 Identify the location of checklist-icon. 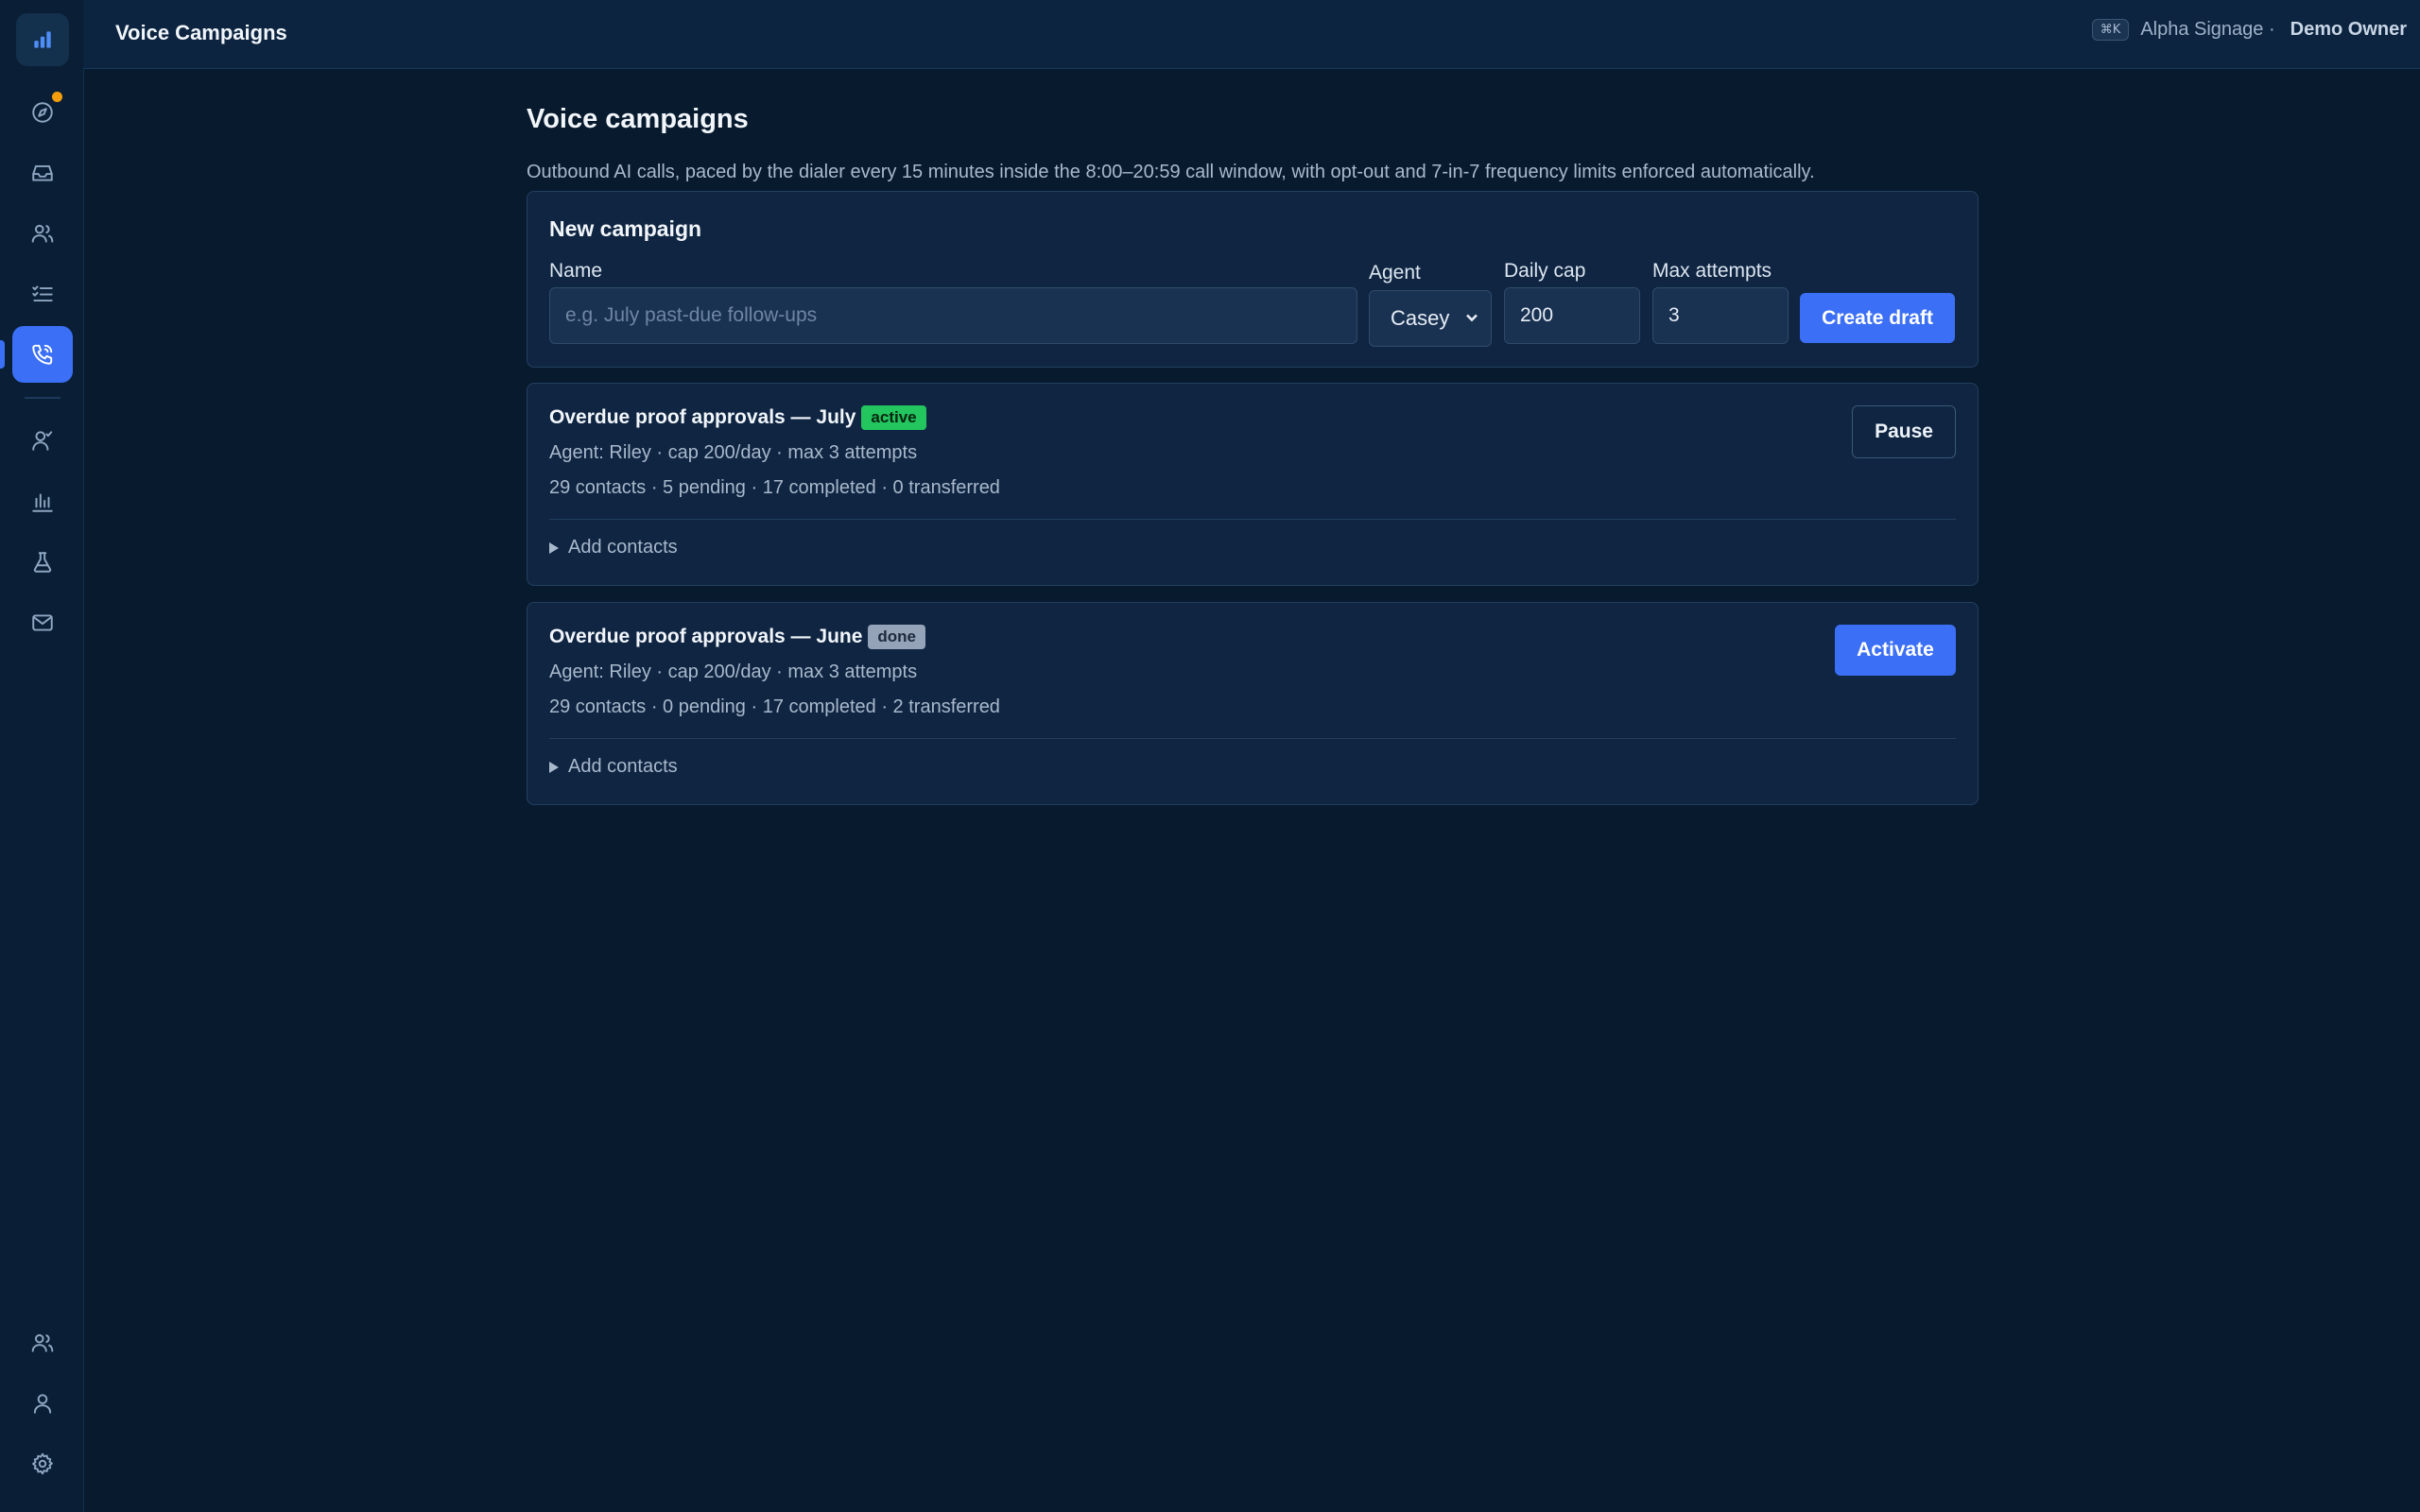
(42, 293).